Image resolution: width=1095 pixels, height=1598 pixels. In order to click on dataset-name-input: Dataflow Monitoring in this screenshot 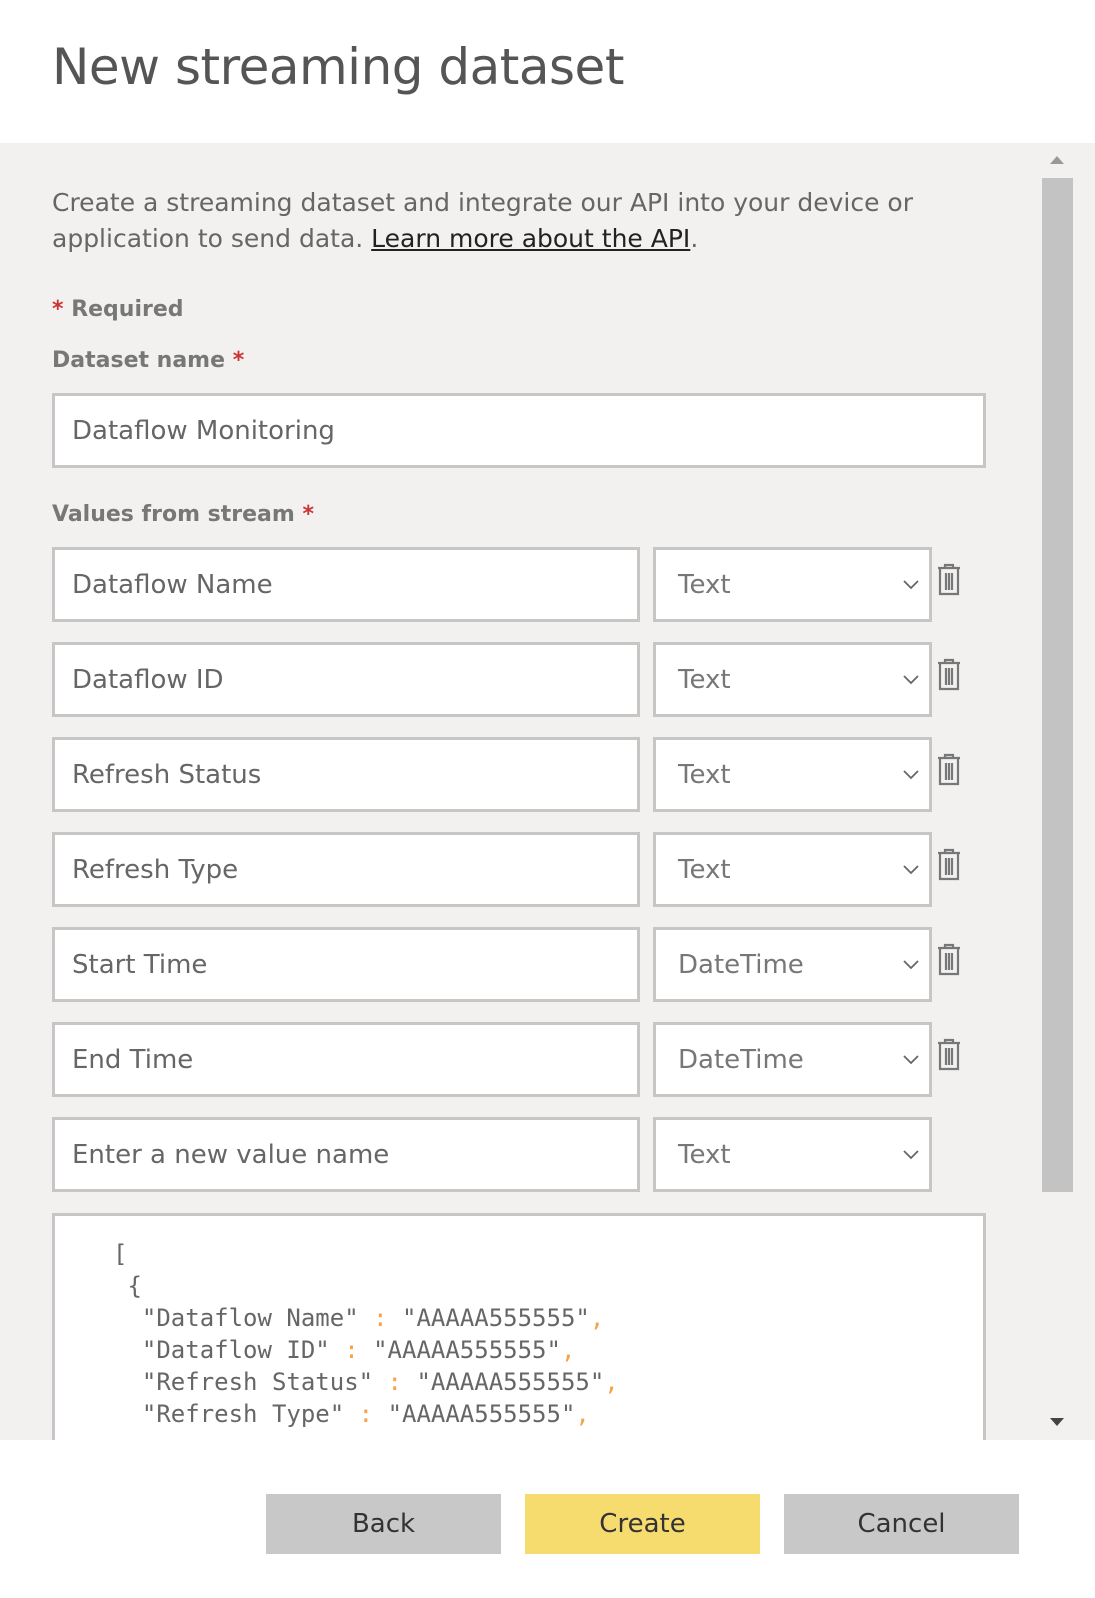, I will do `click(519, 430)`.